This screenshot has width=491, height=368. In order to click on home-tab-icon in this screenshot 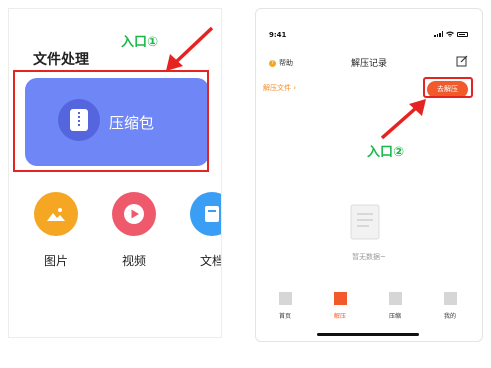, I will do `click(285, 298)`.